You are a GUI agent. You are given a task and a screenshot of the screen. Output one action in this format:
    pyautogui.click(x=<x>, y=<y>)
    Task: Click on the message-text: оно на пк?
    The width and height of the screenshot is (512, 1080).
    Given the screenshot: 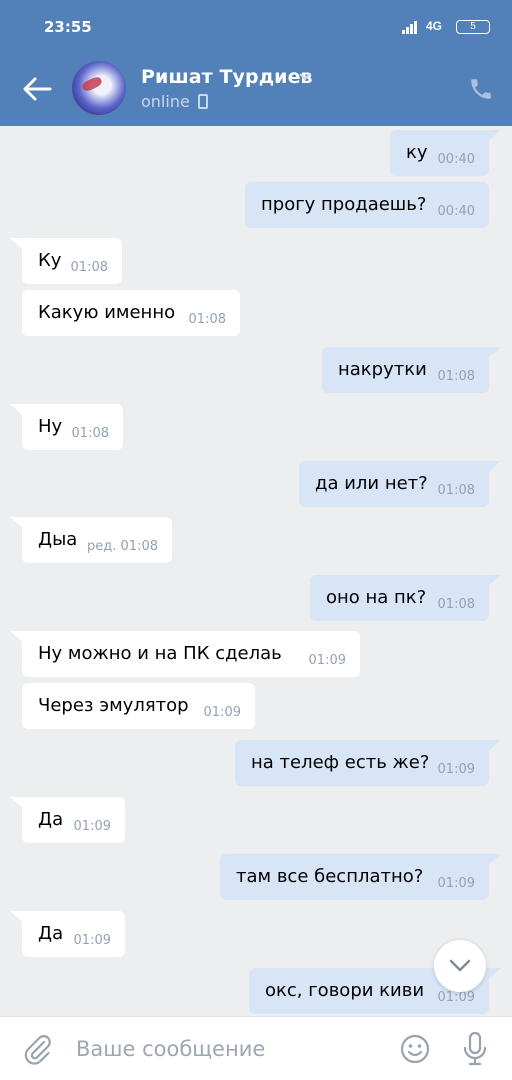 What is the action you would take?
    pyautogui.click(x=376, y=597)
    